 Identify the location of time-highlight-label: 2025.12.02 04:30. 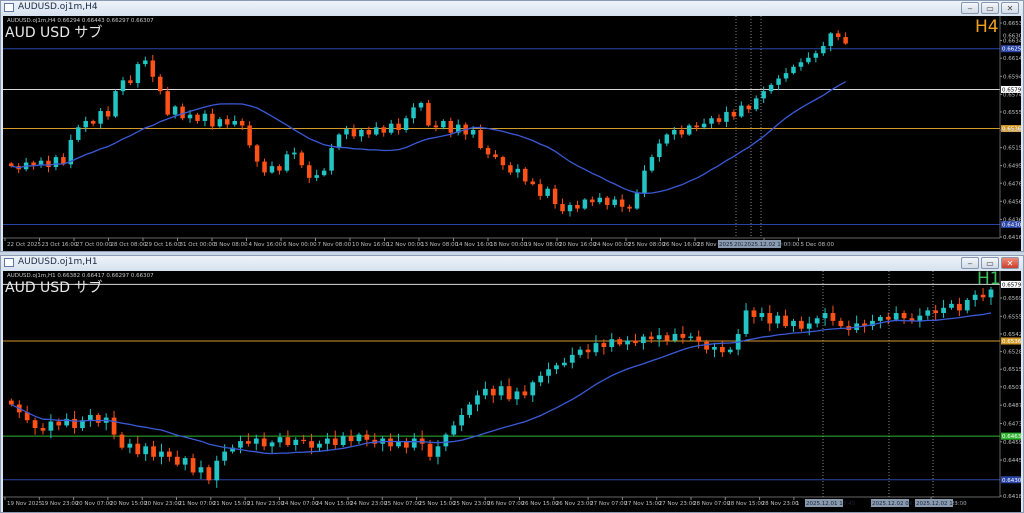
(897, 504).